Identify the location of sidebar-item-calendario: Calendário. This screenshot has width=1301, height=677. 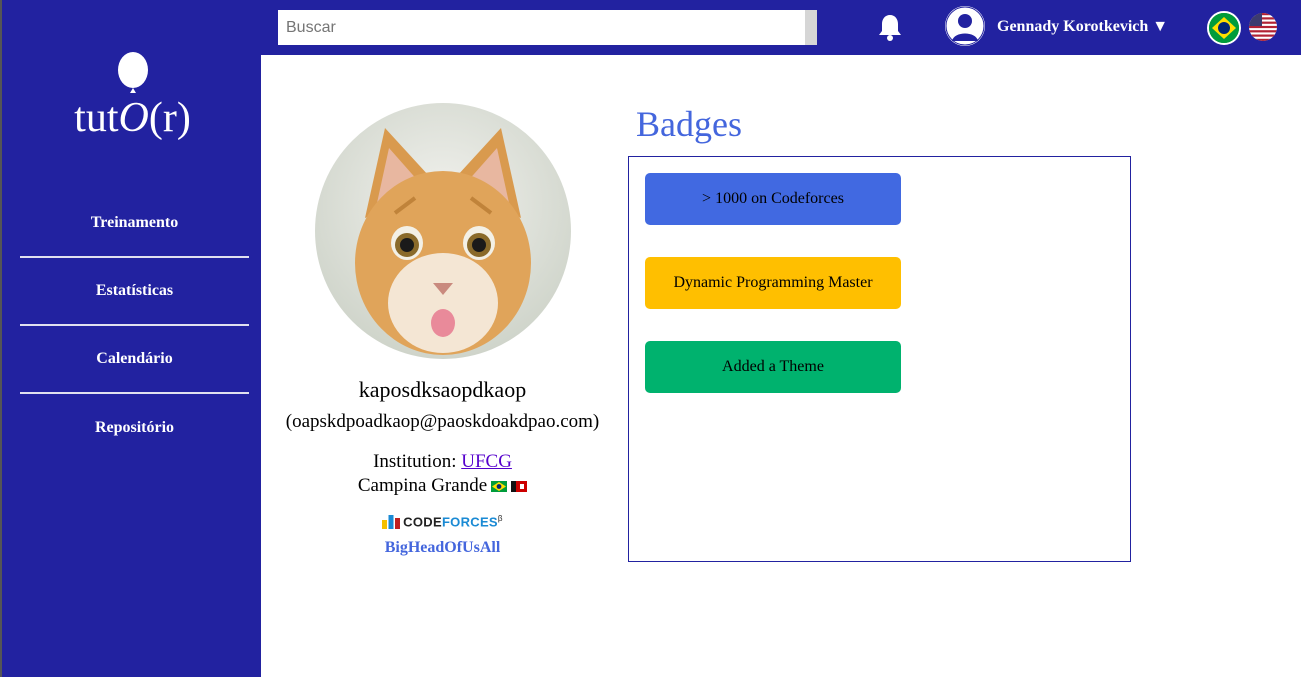
(134, 360).